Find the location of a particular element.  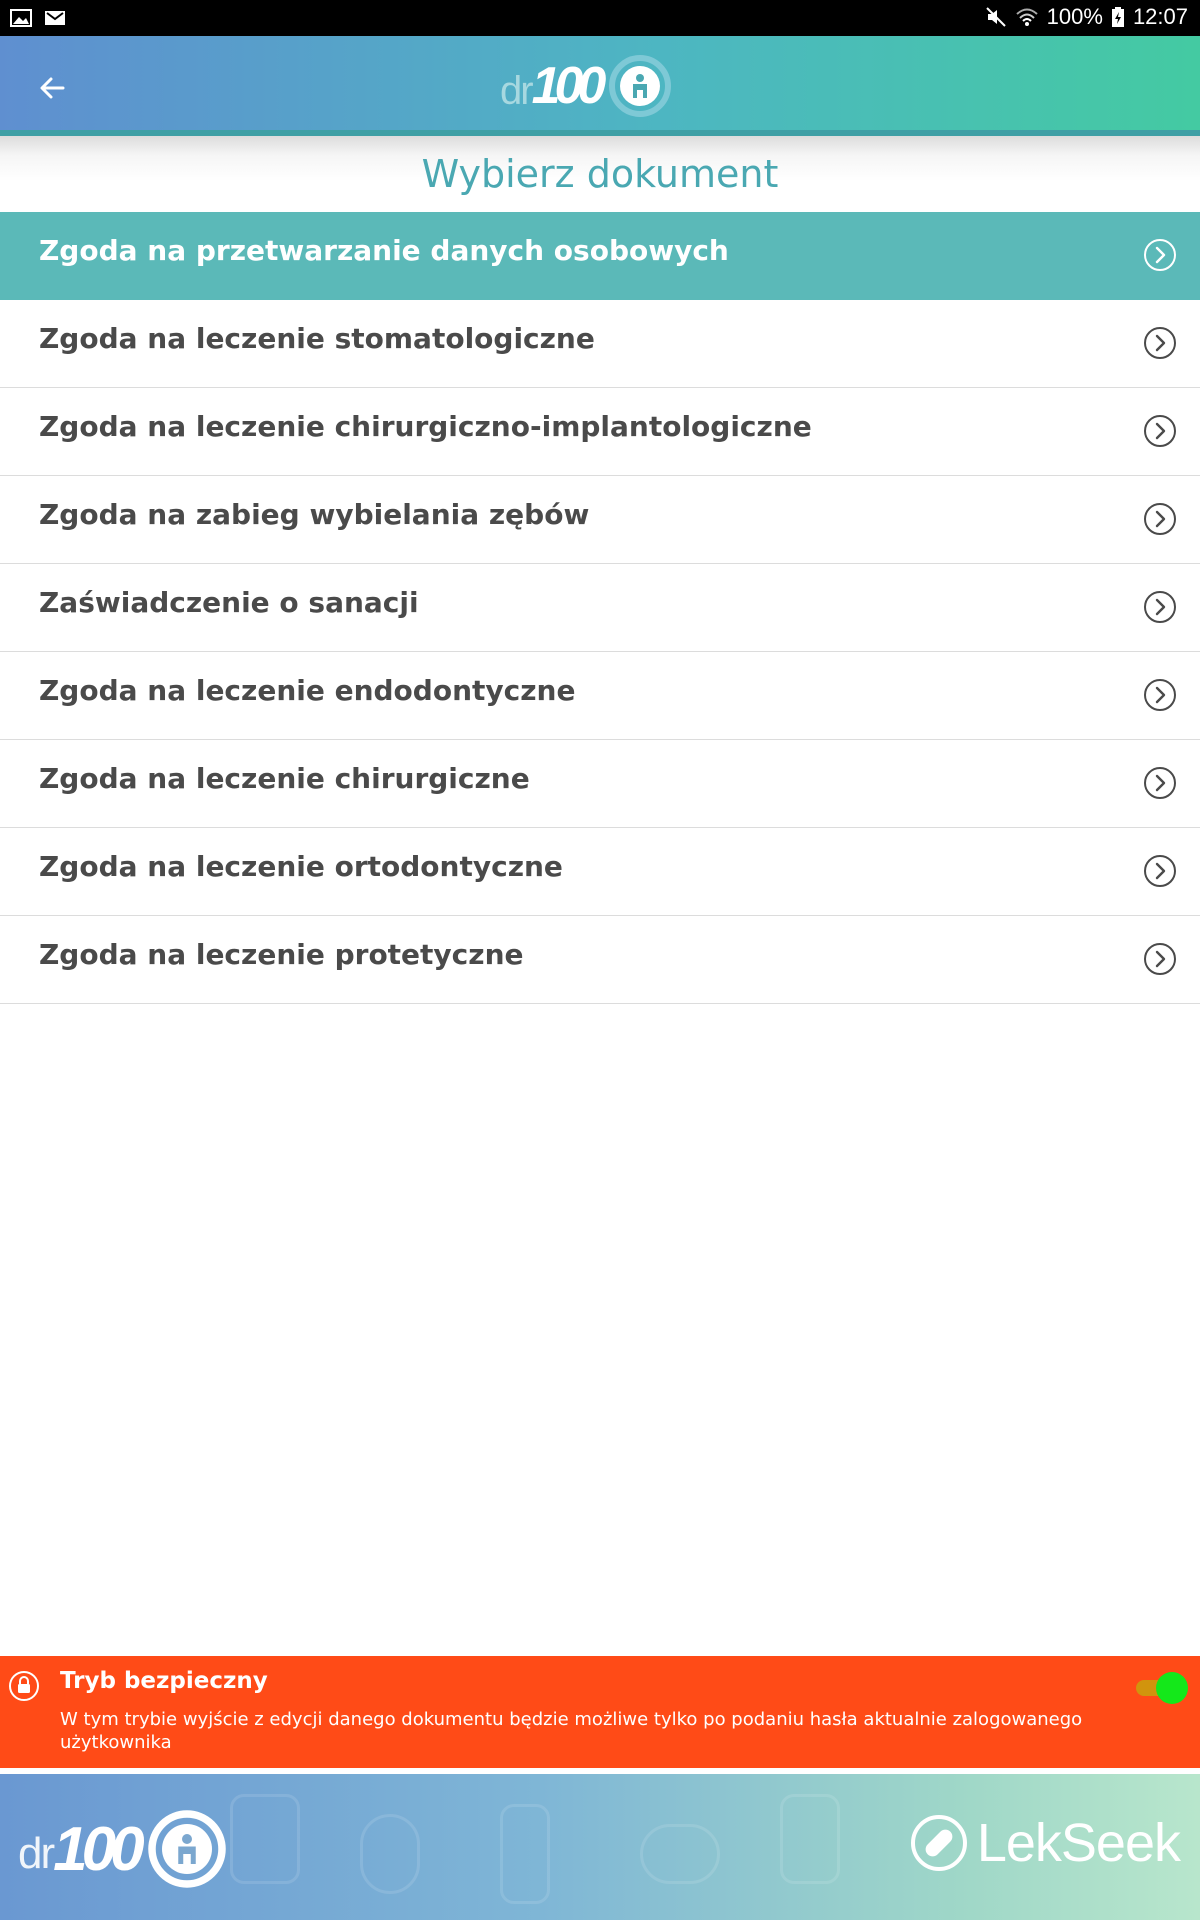

app-bar: dr 100 is located at coordinates (600, 86).